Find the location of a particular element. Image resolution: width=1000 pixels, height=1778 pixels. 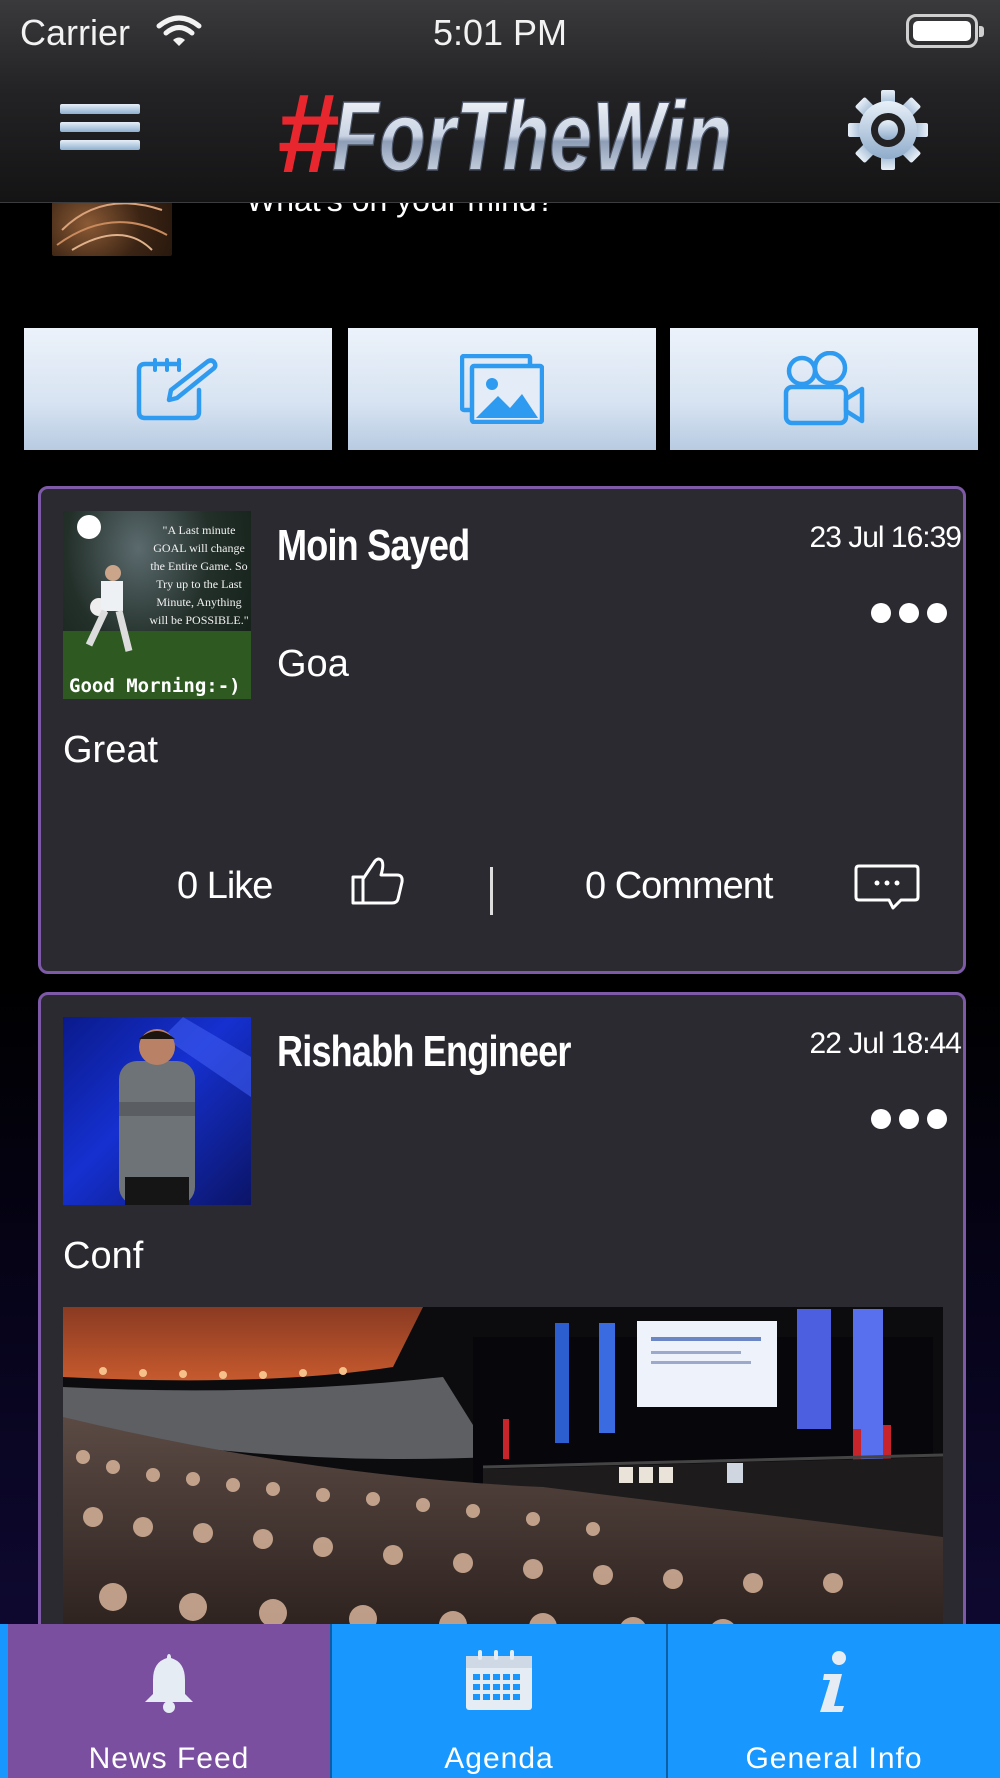

menu-button is located at coordinates (100, 131).